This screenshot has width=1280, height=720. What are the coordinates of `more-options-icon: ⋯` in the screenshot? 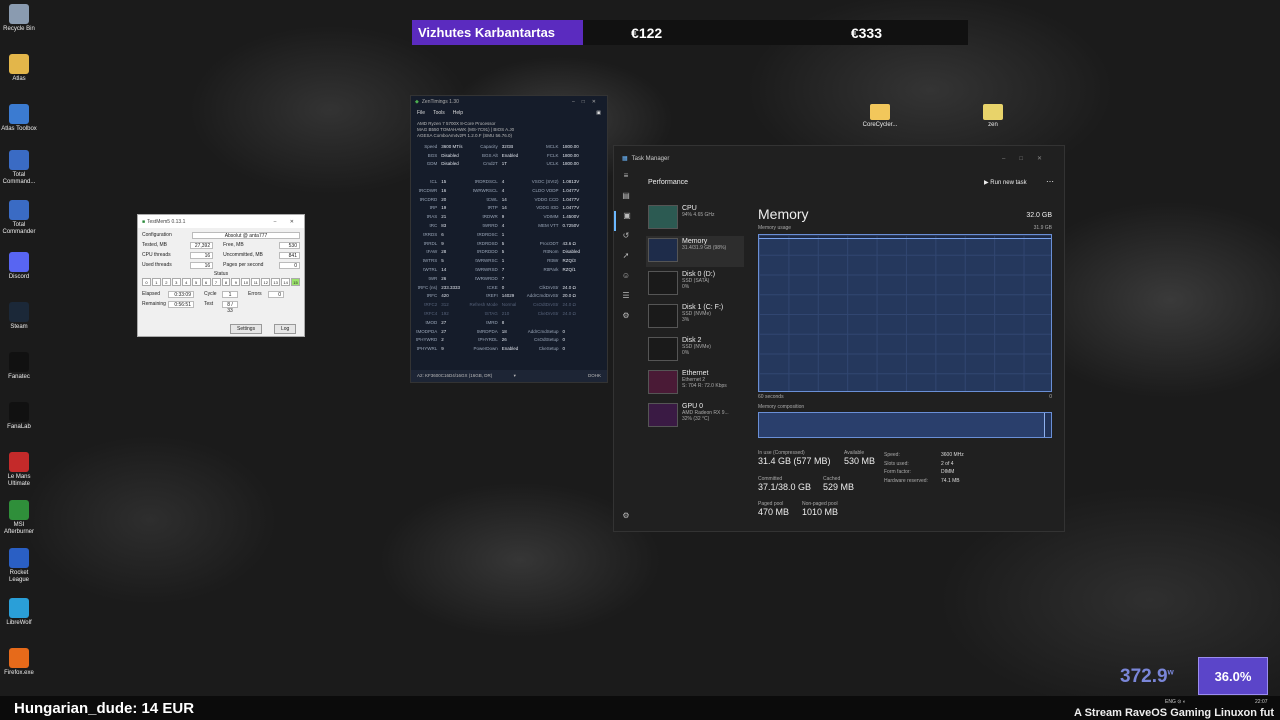 It's located at (1050, 181).